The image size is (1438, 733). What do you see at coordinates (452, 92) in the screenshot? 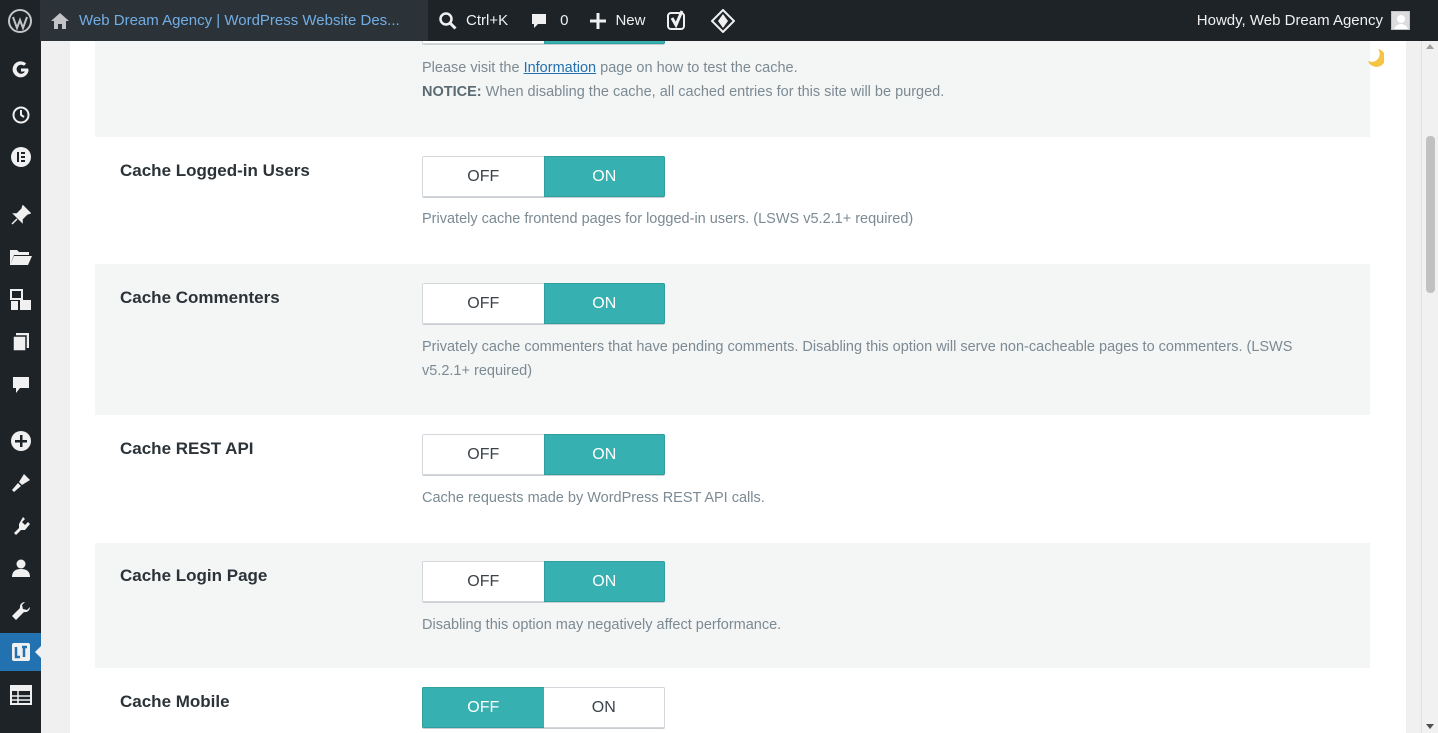
I see `notice-label: NOTICE:` at bounding box center [452, 92].